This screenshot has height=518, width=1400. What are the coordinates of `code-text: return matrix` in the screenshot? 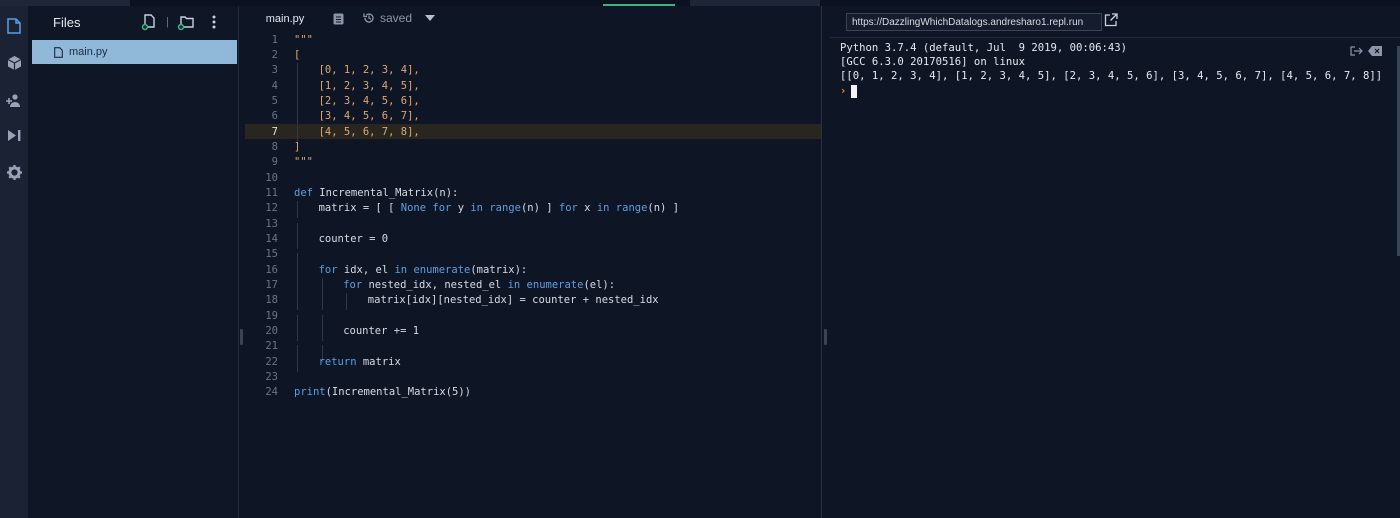 It's located at (339, 363).